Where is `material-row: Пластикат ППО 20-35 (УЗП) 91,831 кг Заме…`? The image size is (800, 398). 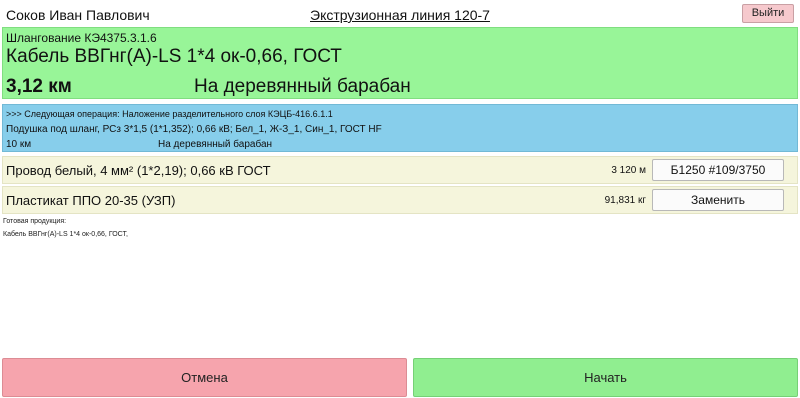 material-row: Пластикат ППО 20-35 (УЗП) 91,831 кг Заме… is located at coordinates (400, 200).